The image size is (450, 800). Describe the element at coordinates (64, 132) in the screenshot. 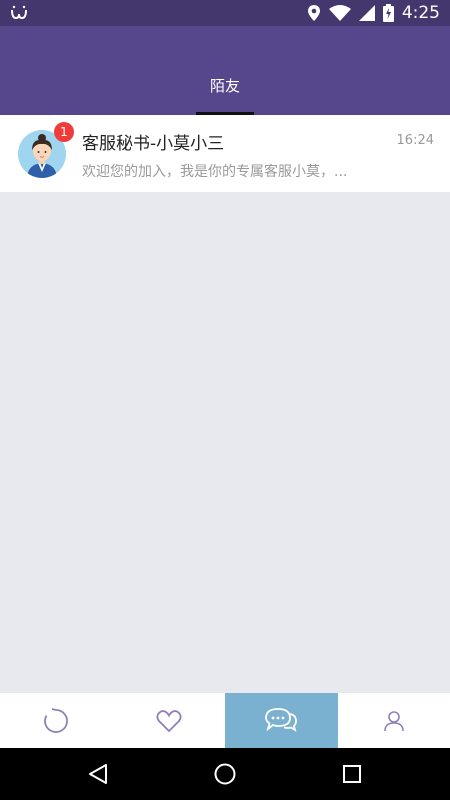

I see `unread-badge: 1` at that location.